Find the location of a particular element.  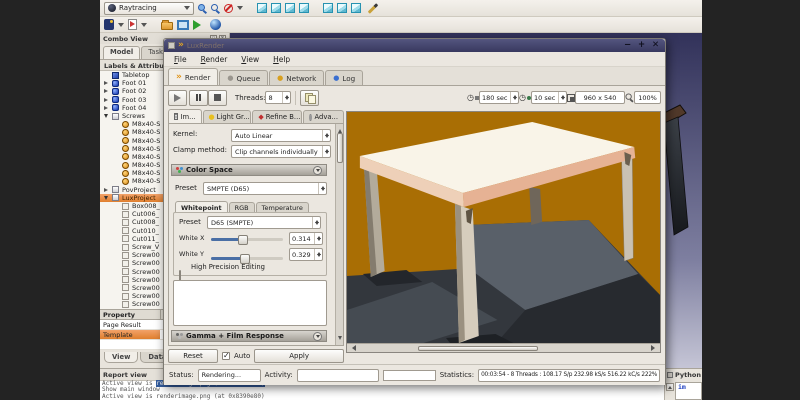

auto-checkbox is located at coordinates (226, 355).